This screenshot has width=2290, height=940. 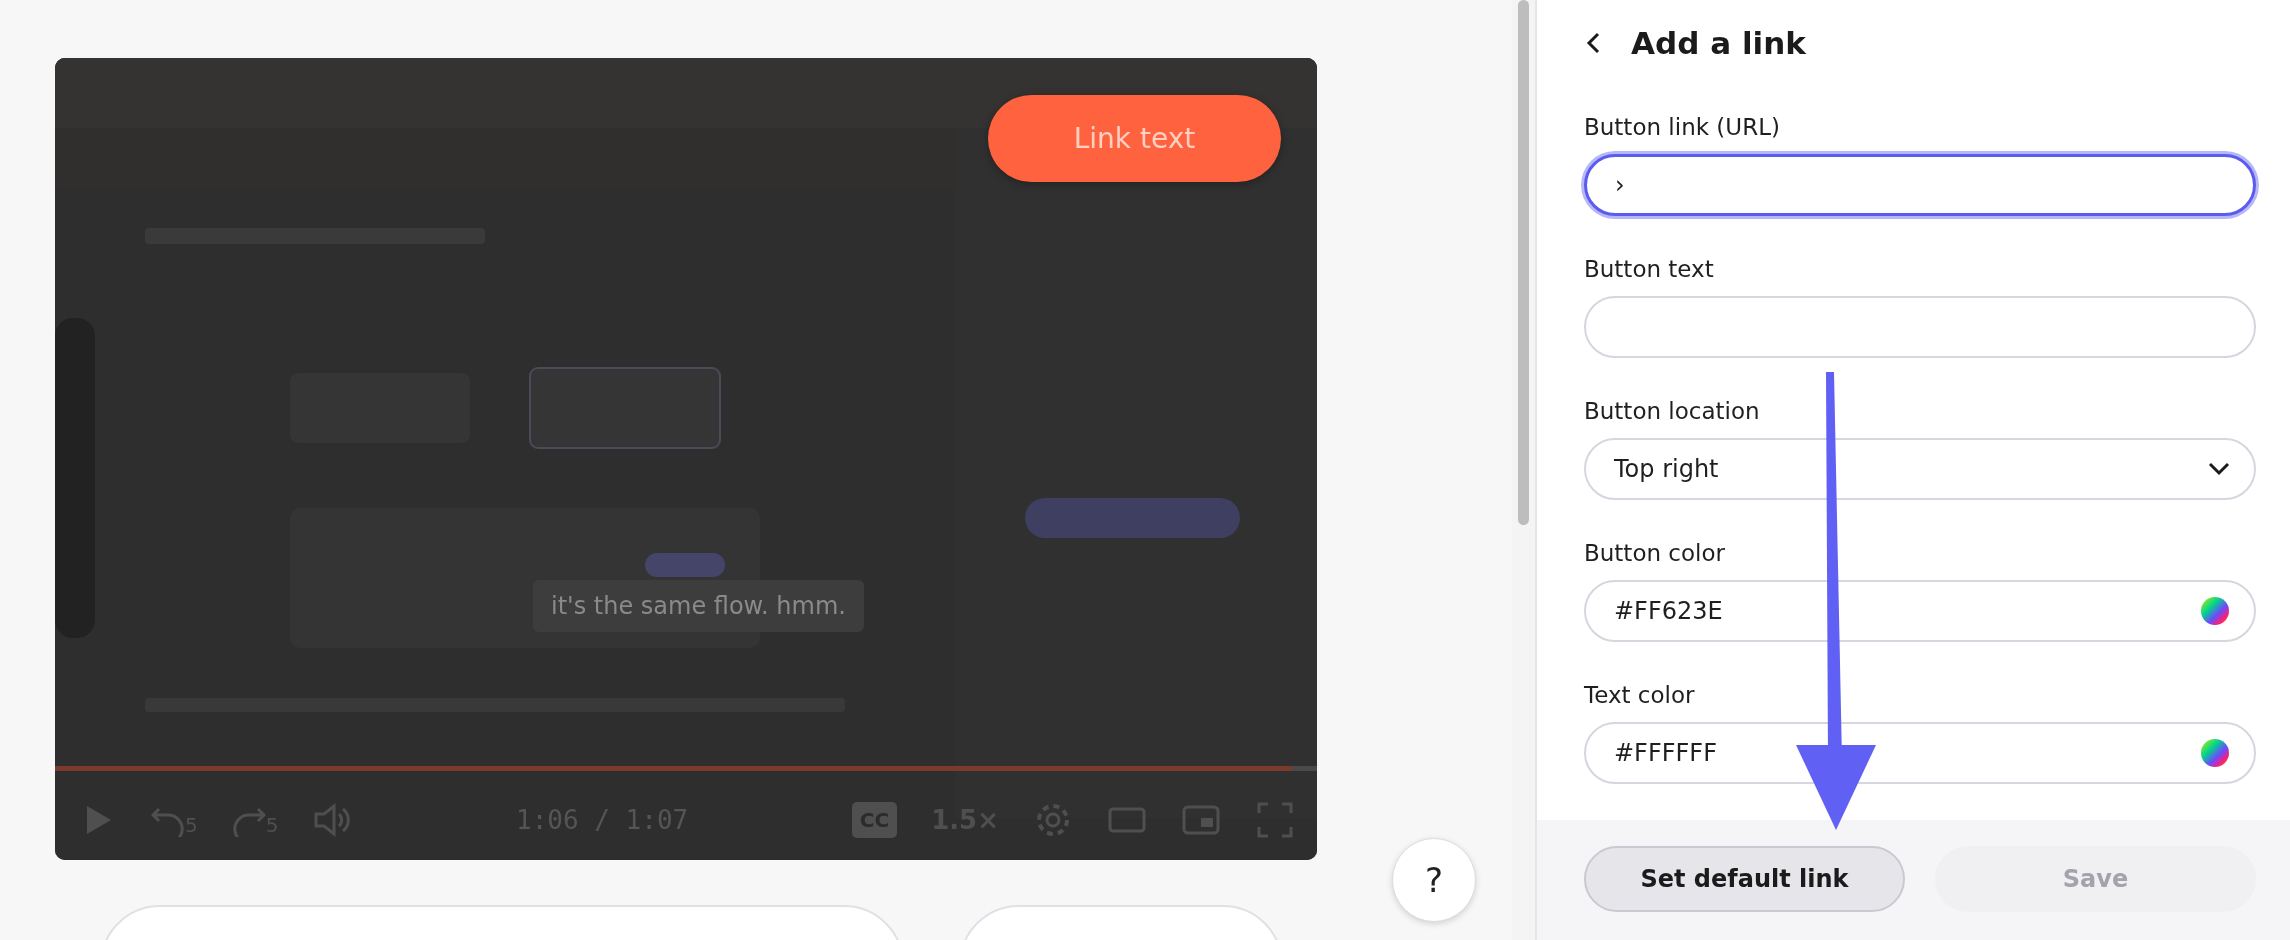 What do you see at coordinates (332, 820) in the screenshot?
I see `volume-icon` at bounding box center [332, 820].